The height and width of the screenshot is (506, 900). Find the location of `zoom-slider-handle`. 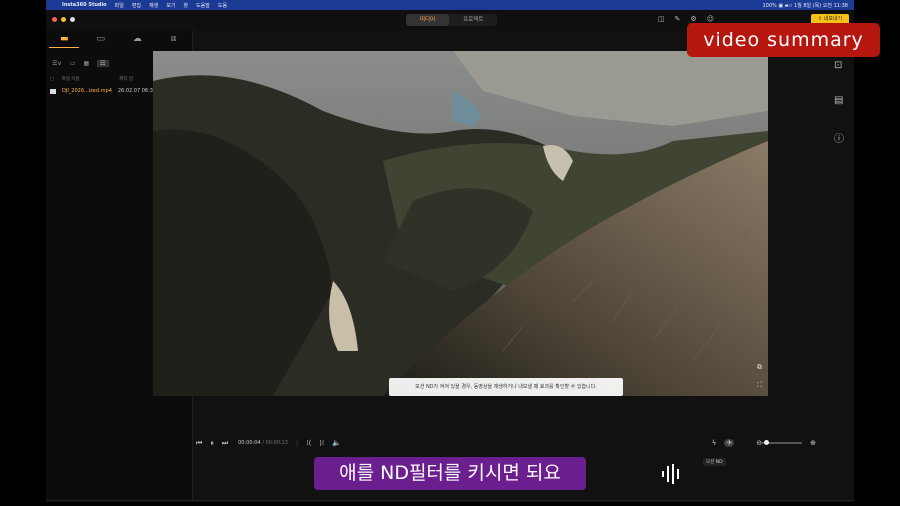

zoom-slider-handle is located at coordinates (766, 442).